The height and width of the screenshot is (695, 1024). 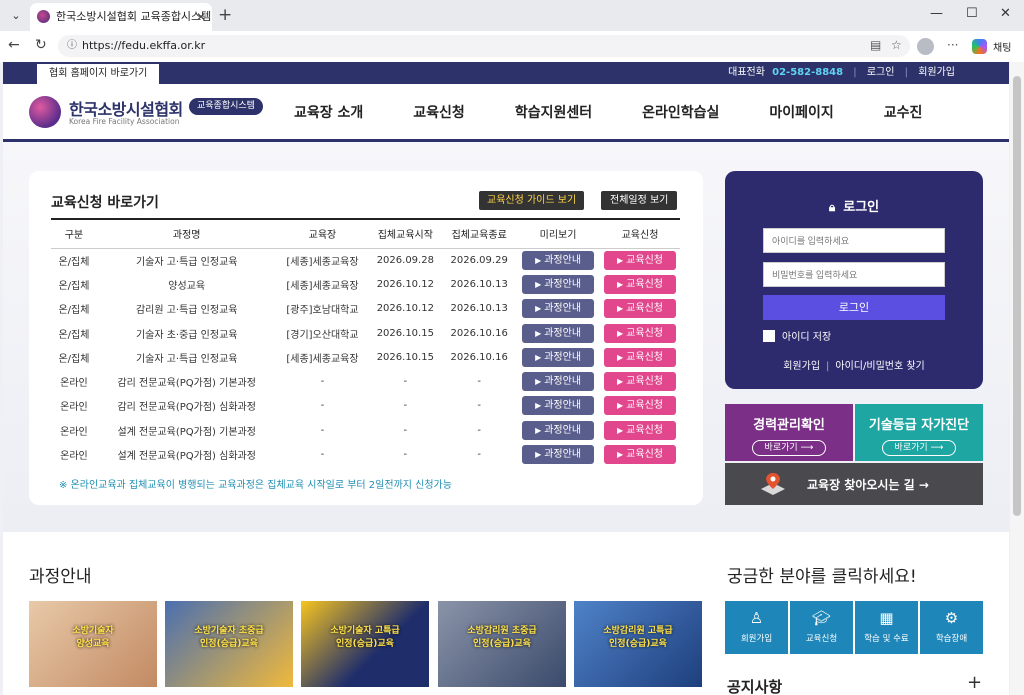 What do you see at coordinates (405, 233) in the screenshot?
I see `col-start: 집체교육시작` at bounding box center [405, 233].